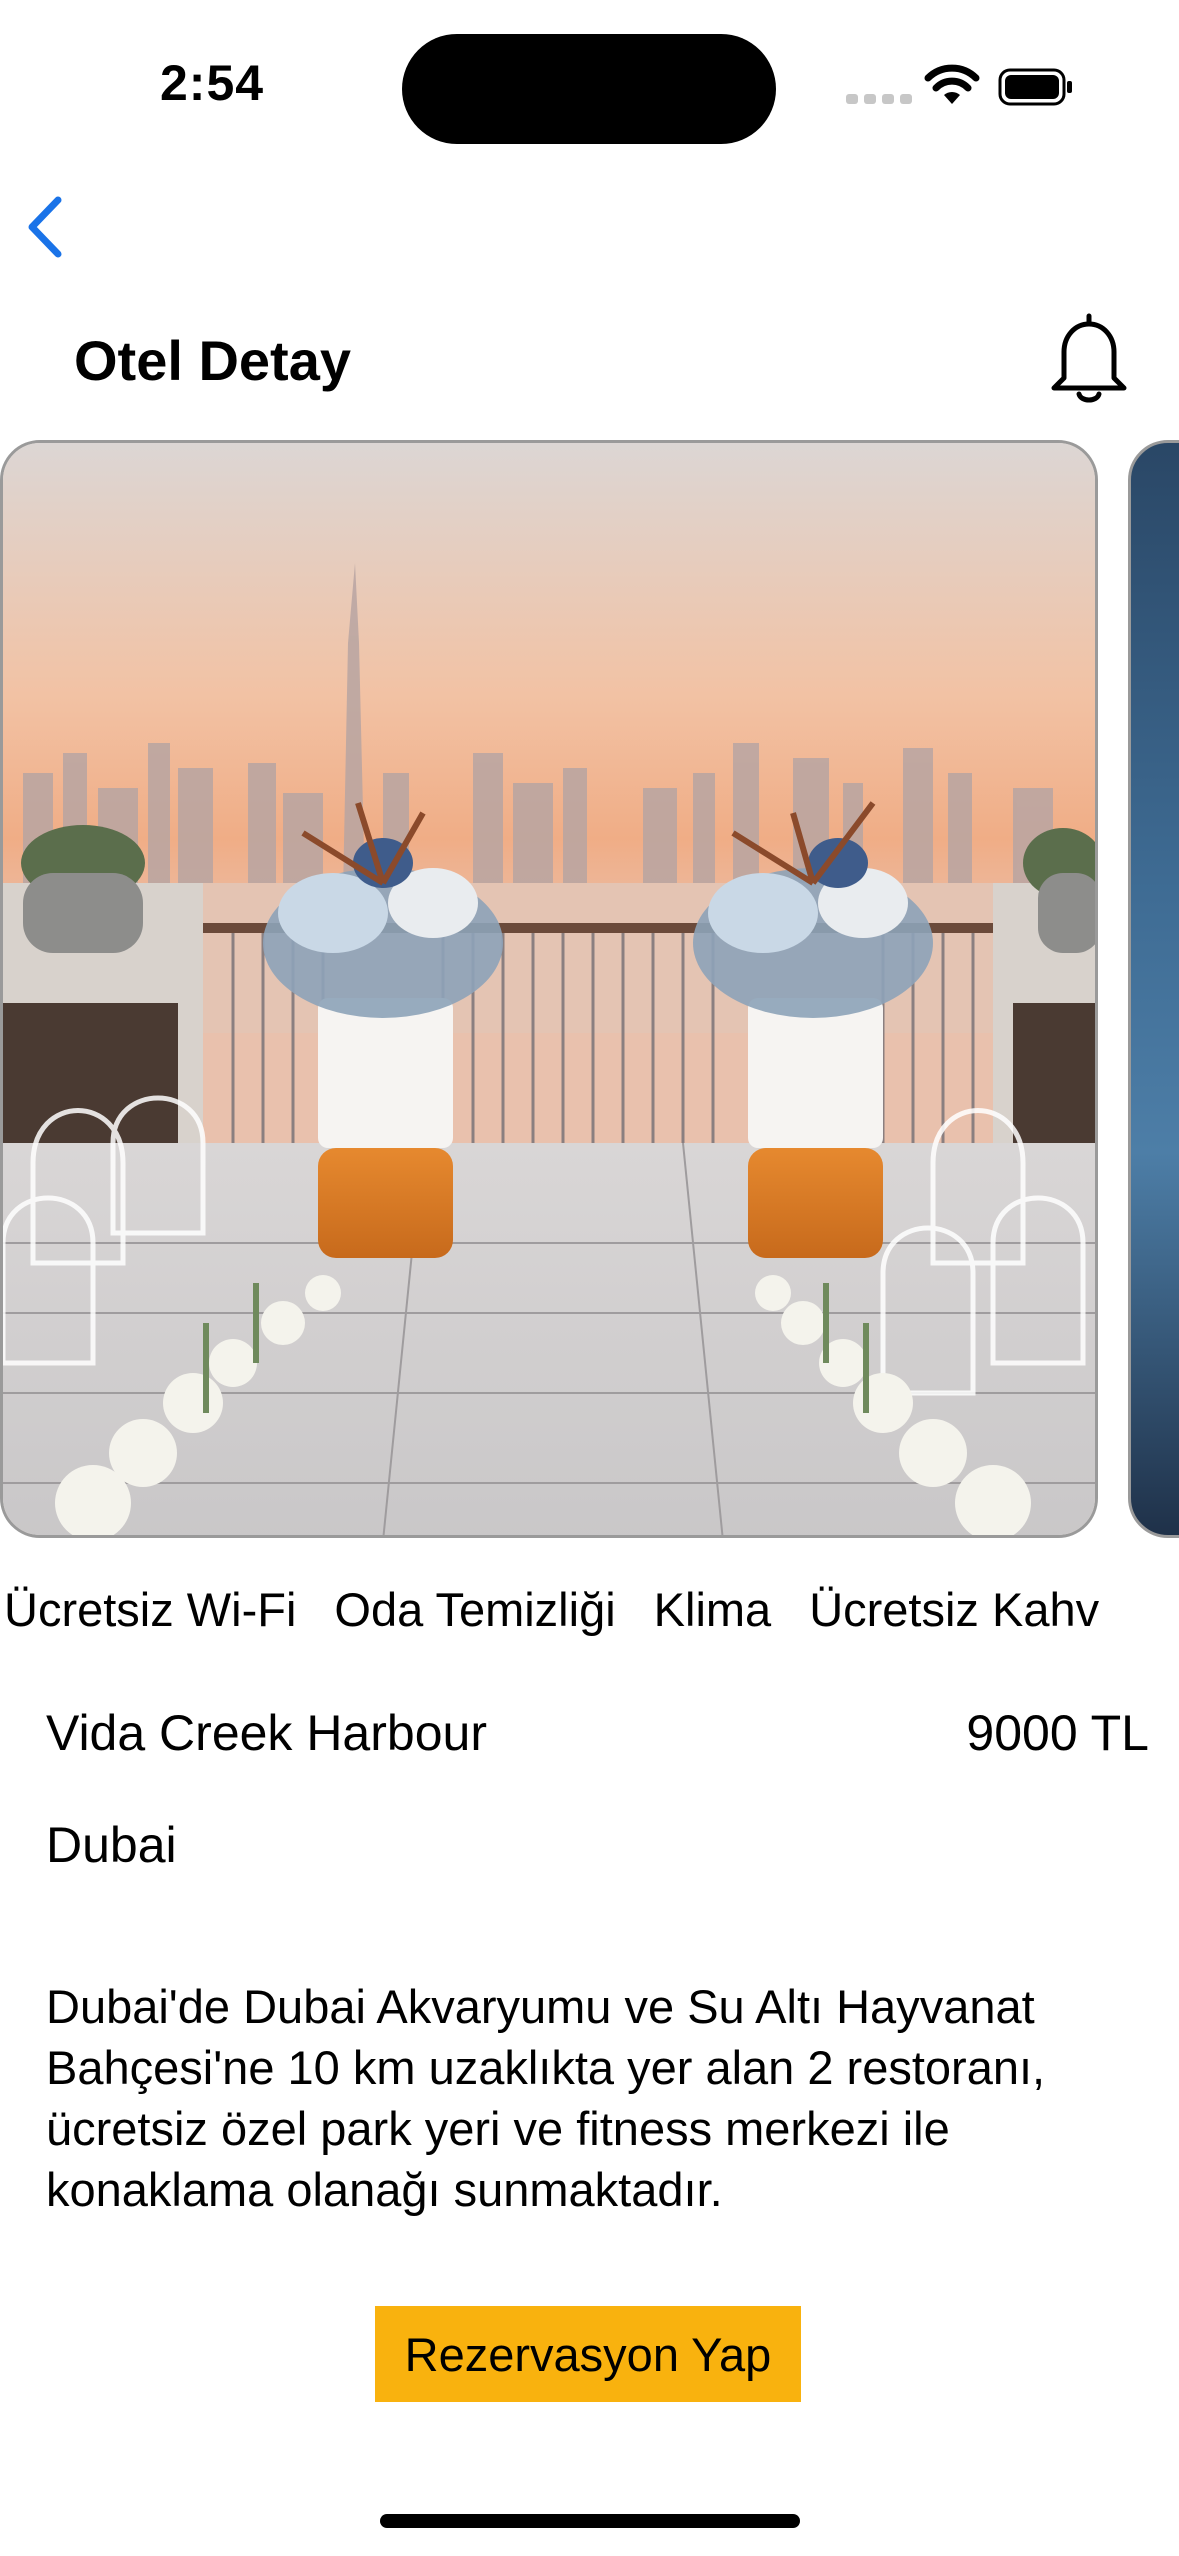  Describe the element at coordinates (589, 89) in the screenshot. I see `dynamic-island` at that location.